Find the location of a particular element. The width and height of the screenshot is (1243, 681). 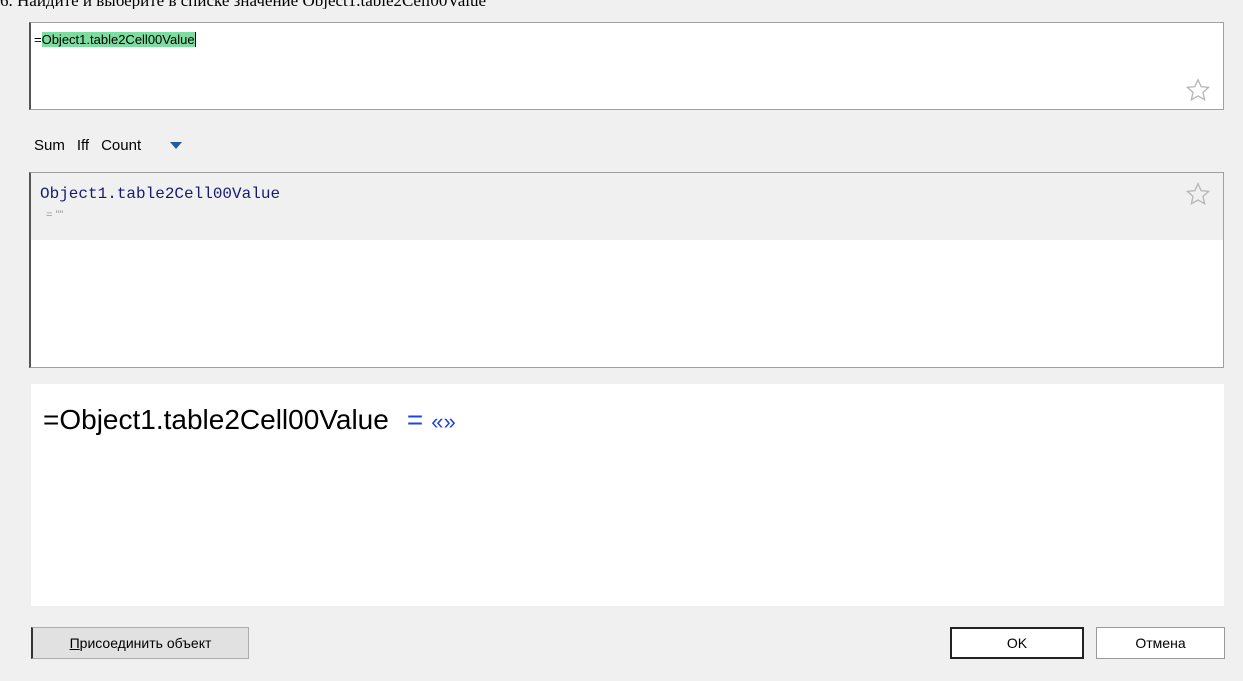

formula-text: =Object1.table2Cell00Value is located at coordinates (115, 40).